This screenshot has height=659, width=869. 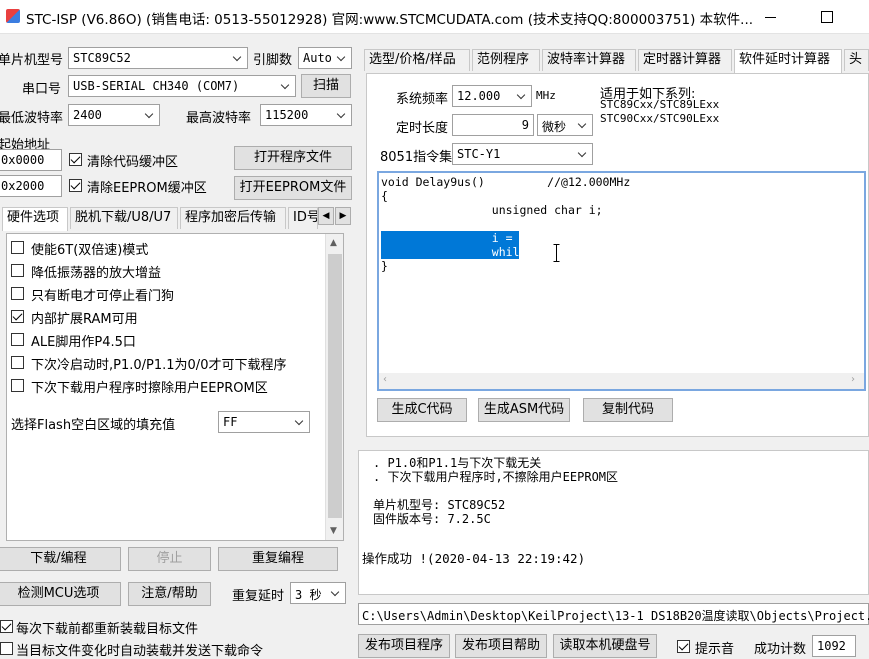 I want to click on start-address-1-input: 0x0000, so click(x=31, y=160).